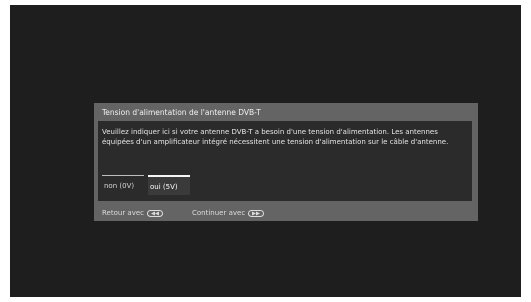  Describe the element at coordinates (256, 213) in the screenshot. I see `fast-forward-button-icon` at that location.